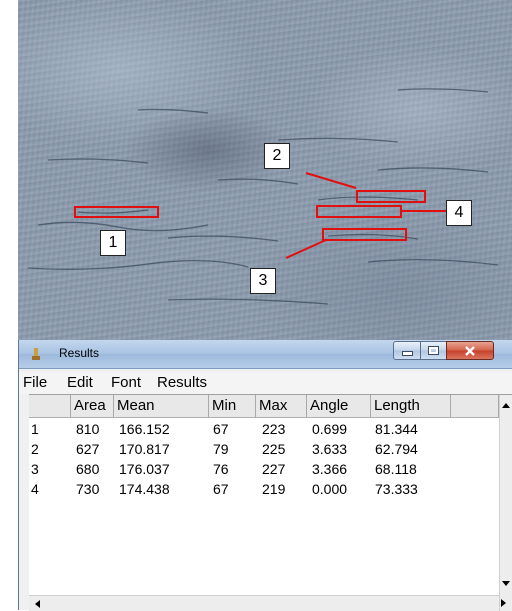 The image size is (512, 611). What do you see at coordinates (330, 469) in the screenshot?
I see `cell-angle: 3.366` at bounding box center [330, 469].